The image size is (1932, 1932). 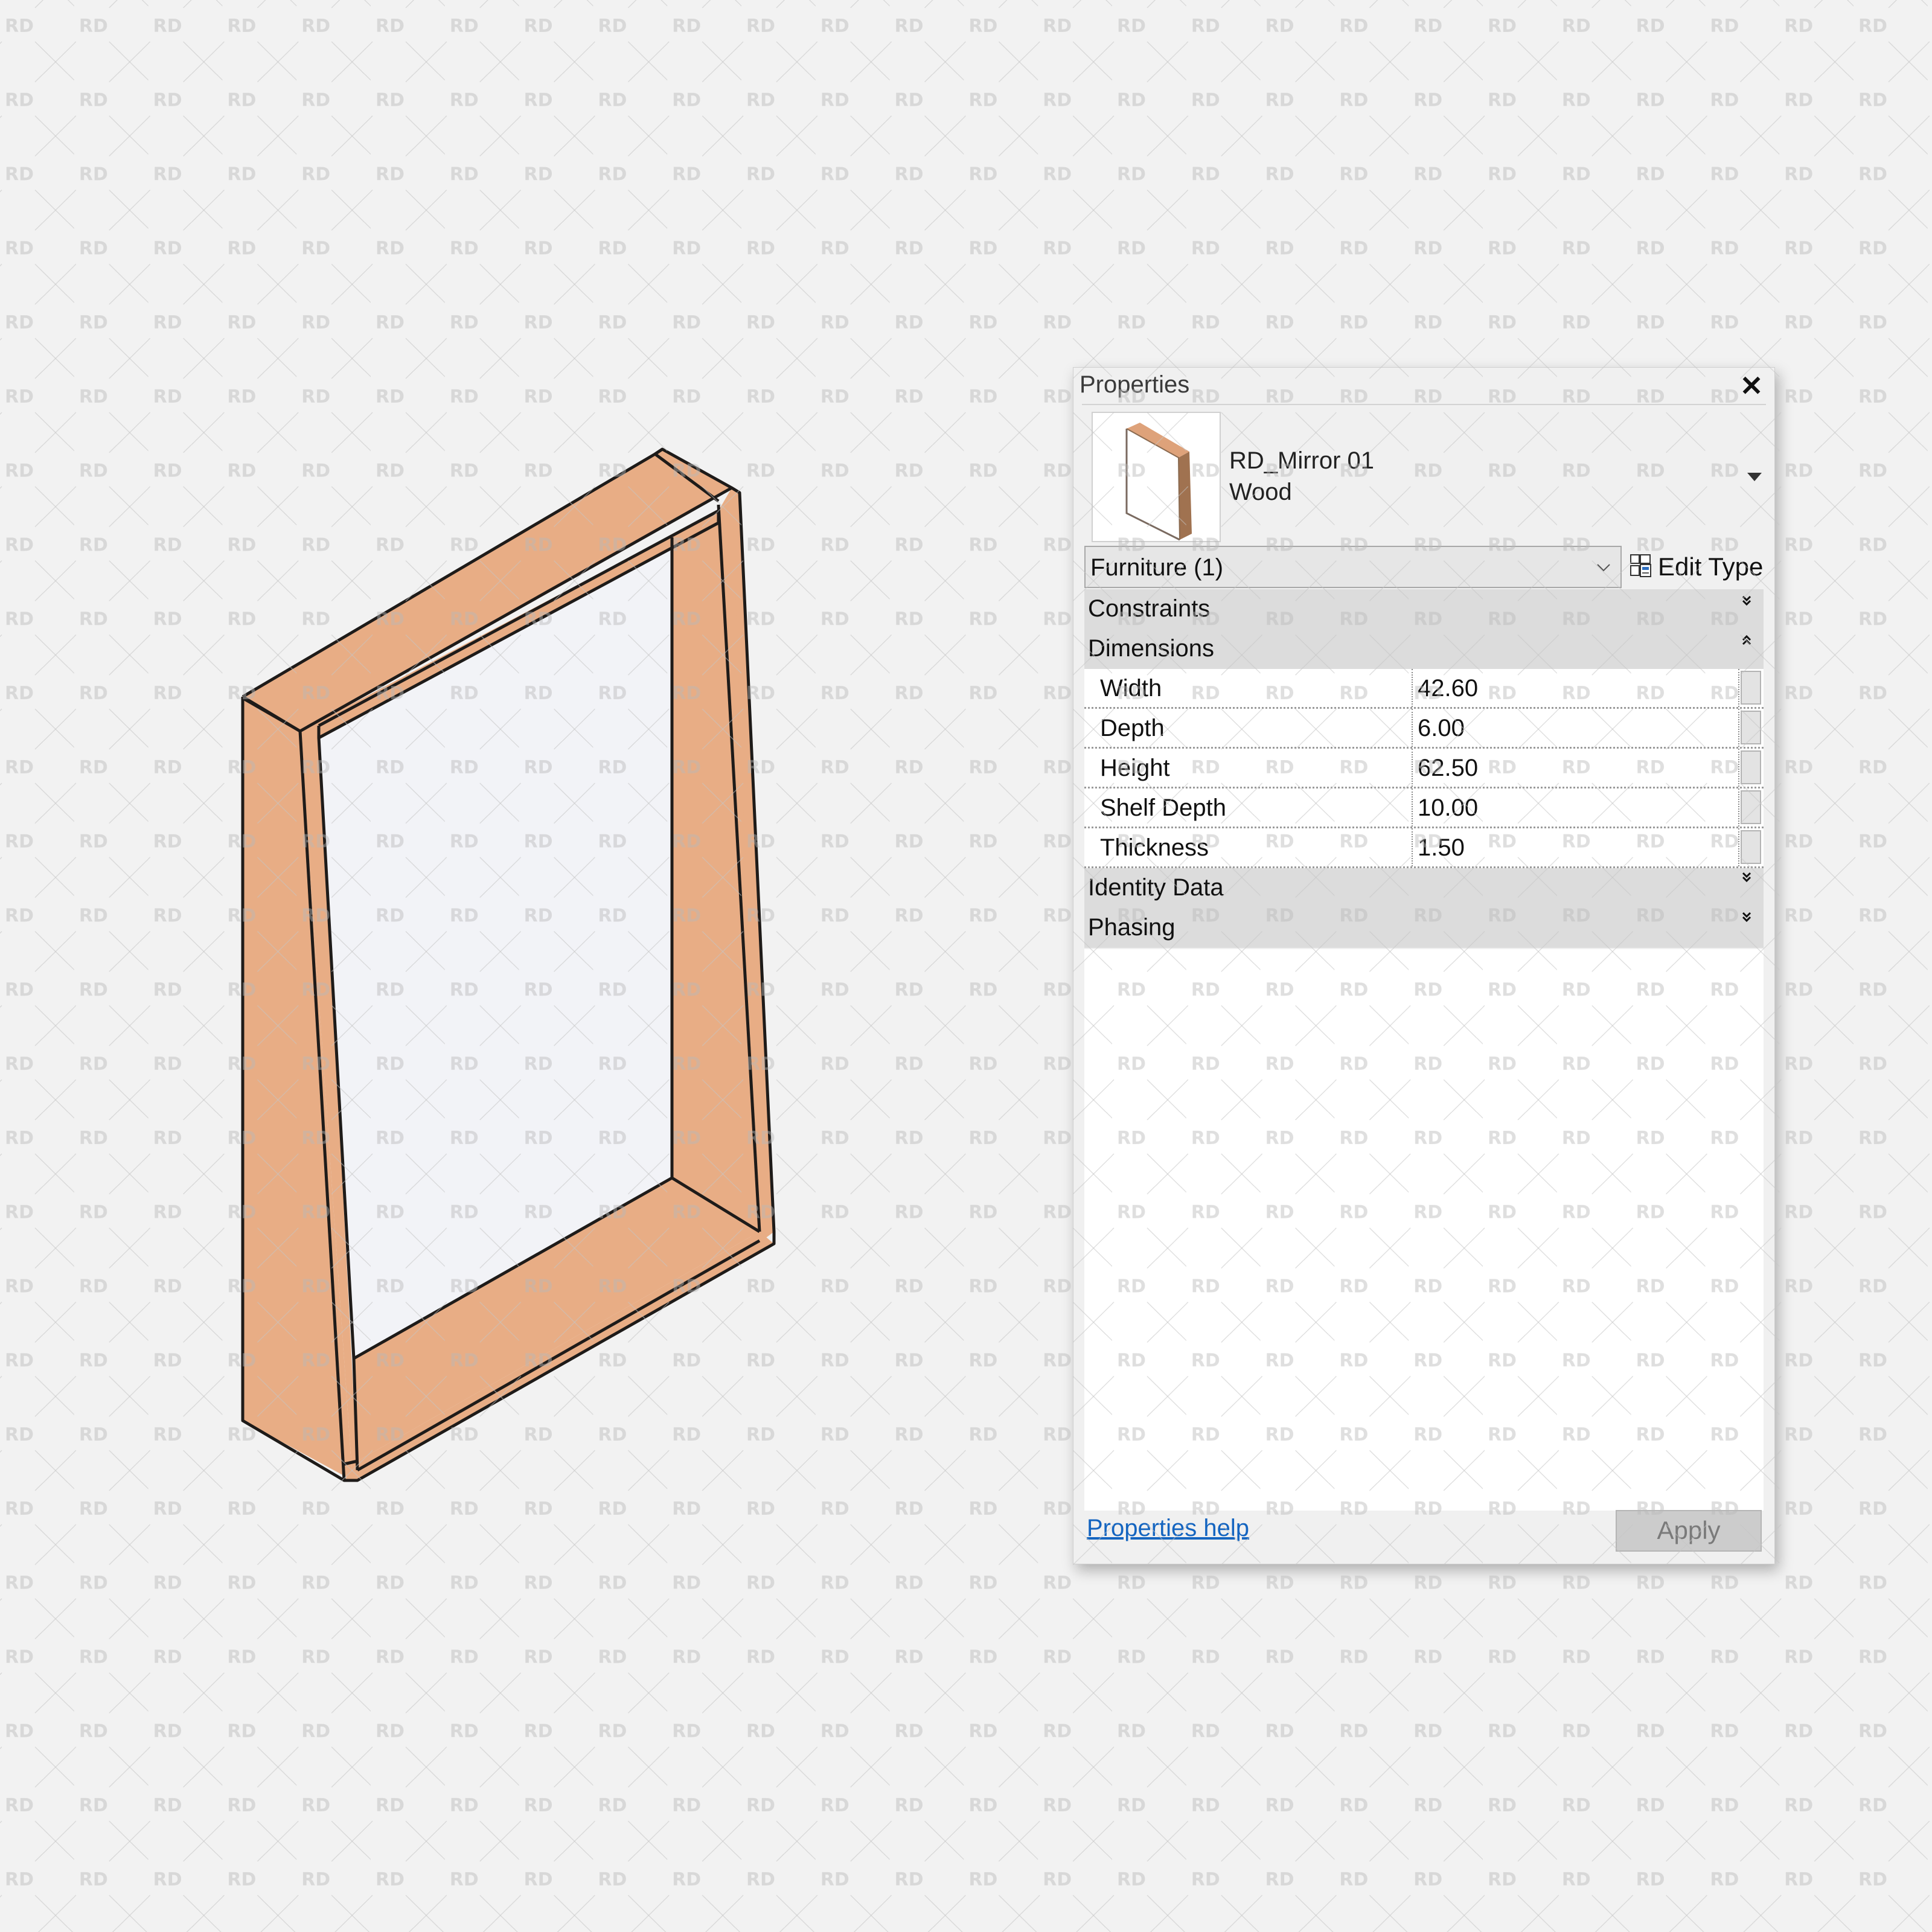 What do you see at coordinates (1424, 928) in the screenshot?
I see `group-phasing: Phasing` at bounding box center [1424, 928].